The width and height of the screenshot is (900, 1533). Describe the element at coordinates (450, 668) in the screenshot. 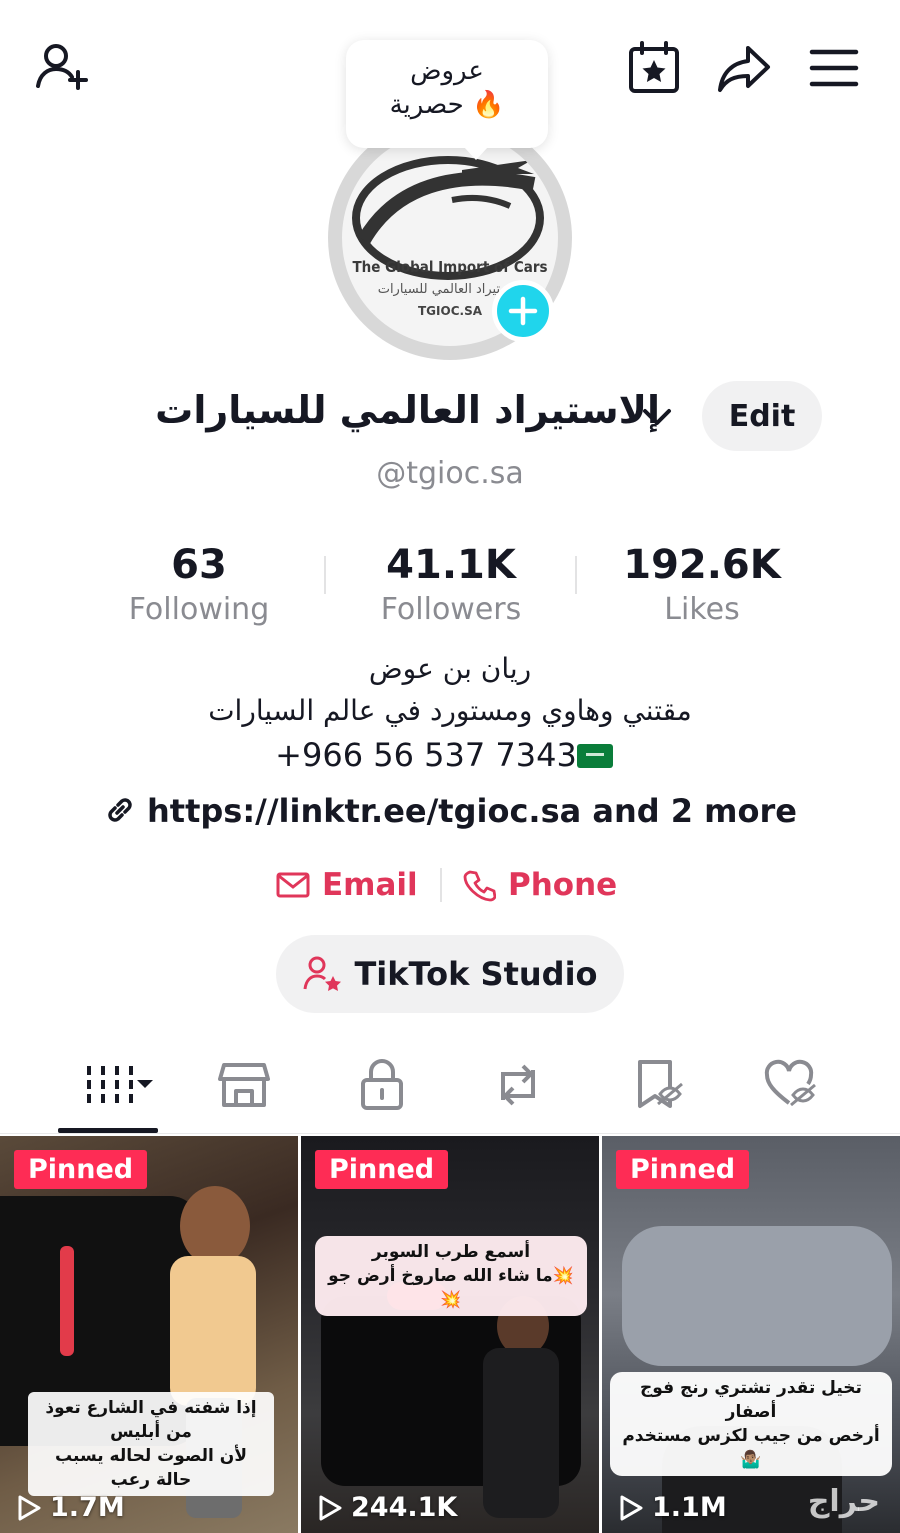

I see `bio-line1: ريان بن عوض` at that location.